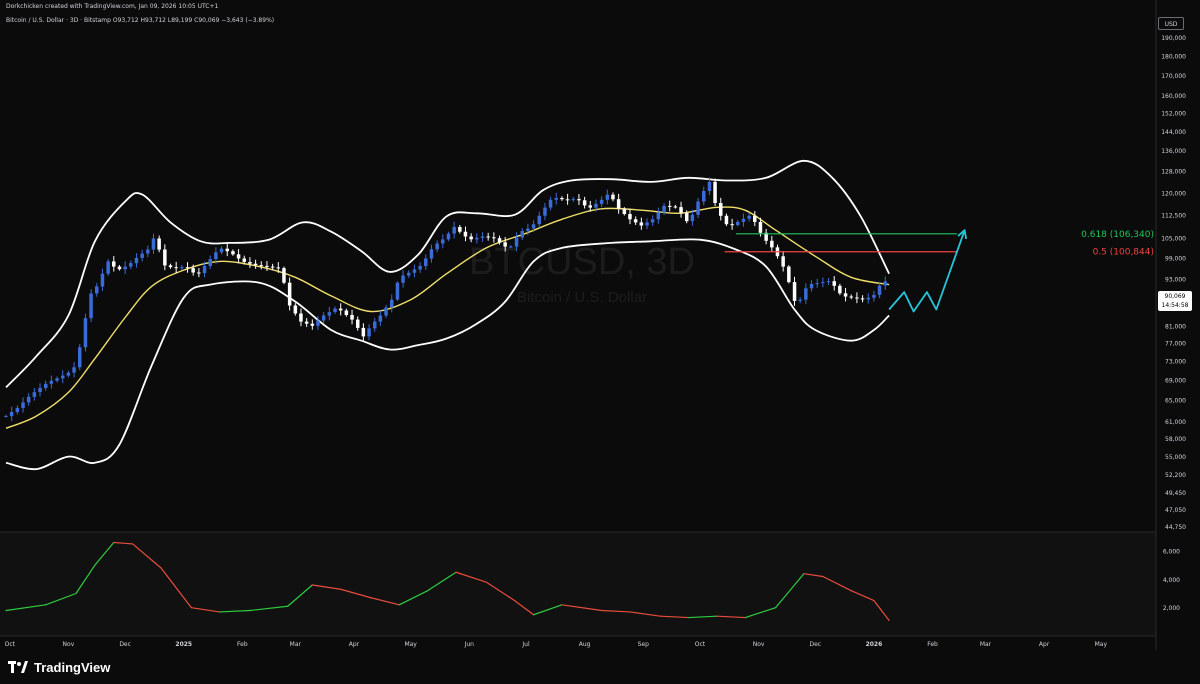 Image resolution: width=1200 pixels, height=684 pixels. What do you see at coordinates (59, 667) in the screenshot?
I see `tradingview-brand: TradingView` at bounding box center [59, 667].